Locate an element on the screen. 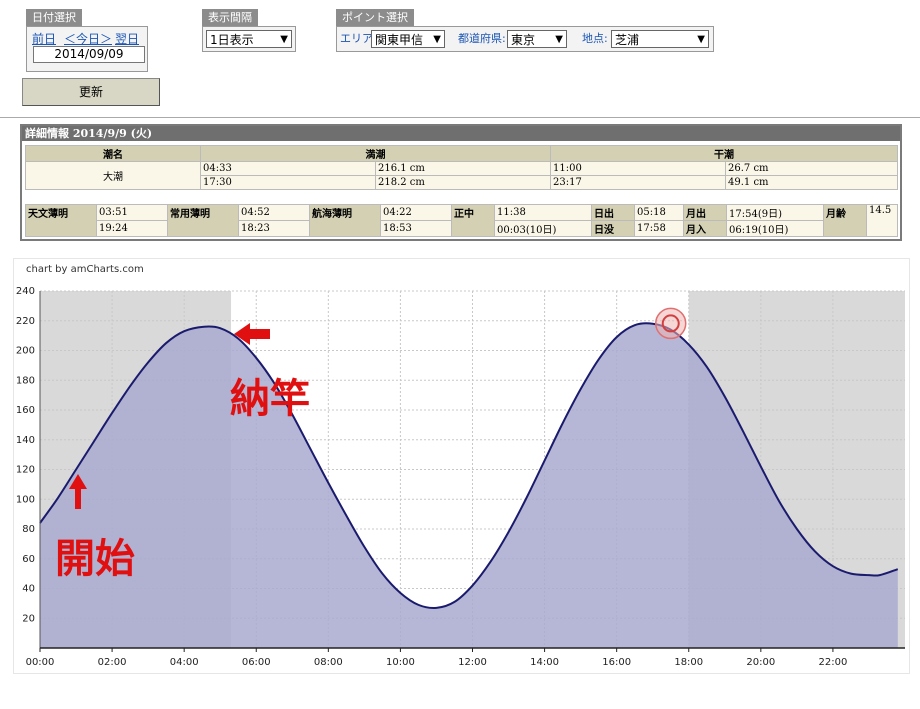  point-panel: エリア: 関東甲信 ▼ 都道府県: 東京 ▼ 地点: 芝浦 ▼ is located at coordinates (525, 39).